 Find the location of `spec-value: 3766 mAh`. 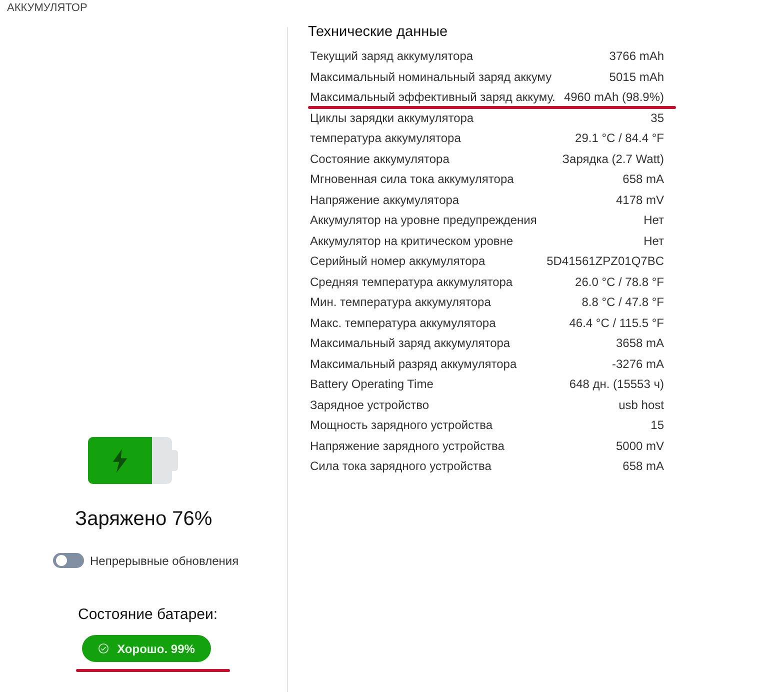

spec-value: 3766 mAh is located at coordinates (636, 56).